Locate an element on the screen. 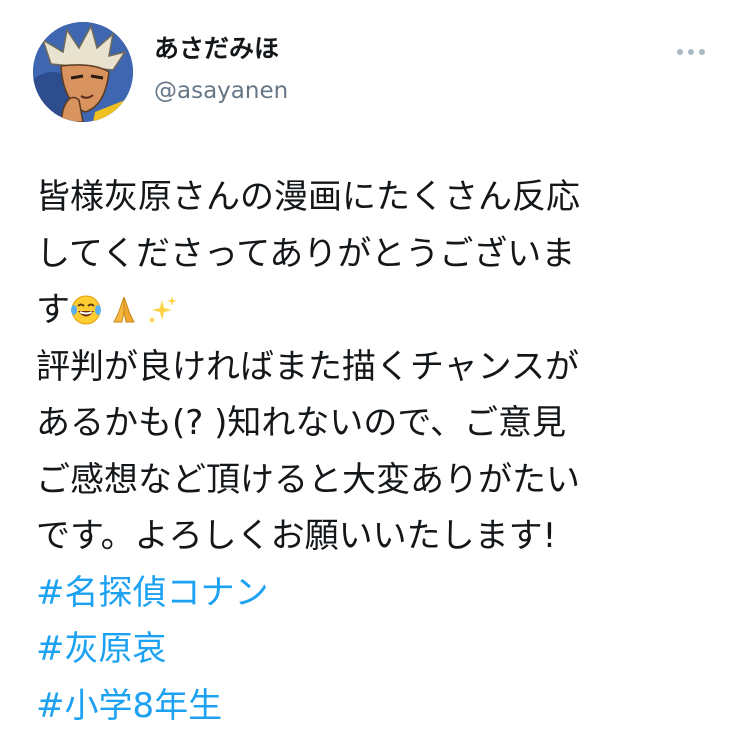 The height and width of the screenshot is (734, 738). author-handle: @asayanen is located at coordinates (221, 91).